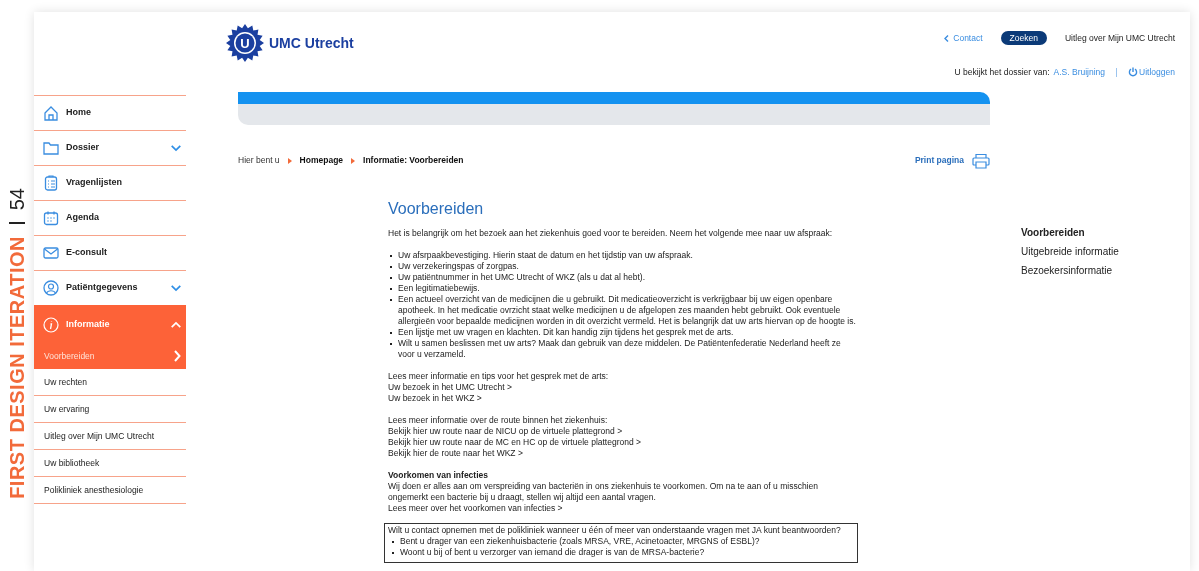  What do you see at coordinates (51, 253) in the screenshot?
I see `envelope-icon` at bounding box center [51, 253].